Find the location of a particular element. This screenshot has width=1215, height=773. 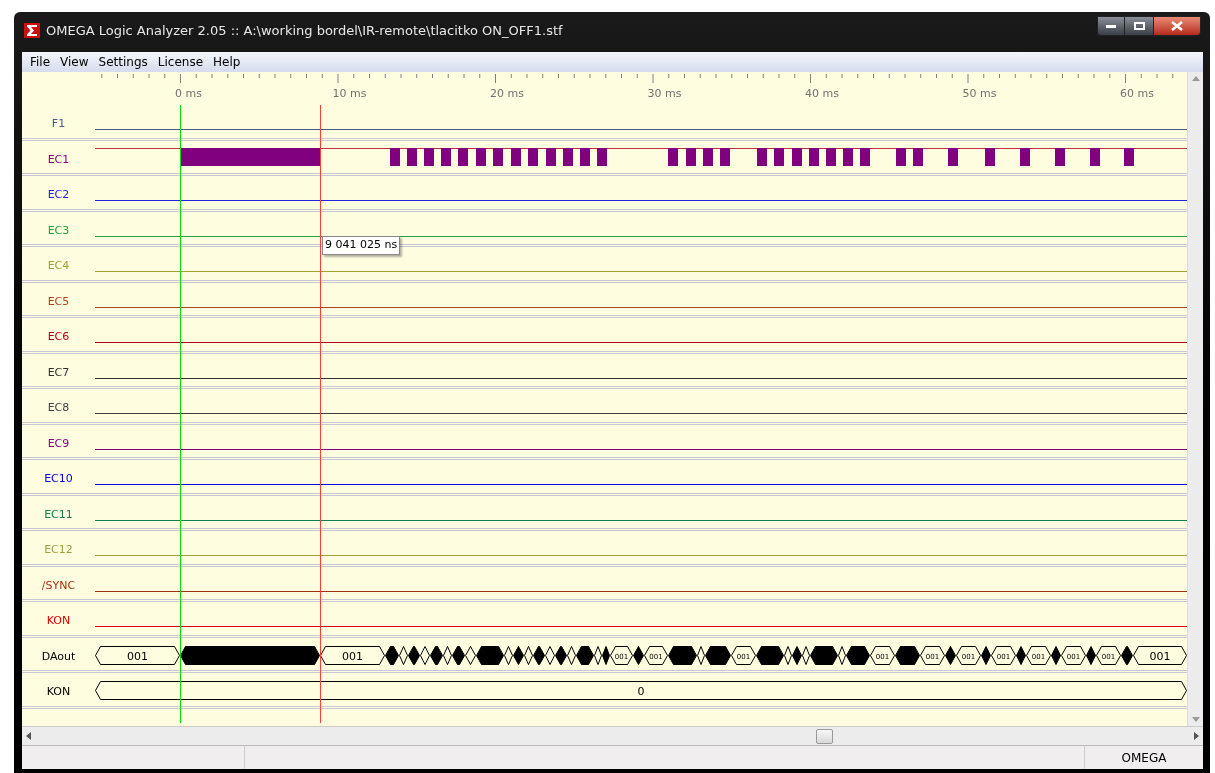

menu-item: File is located at coordinates (40, 62).